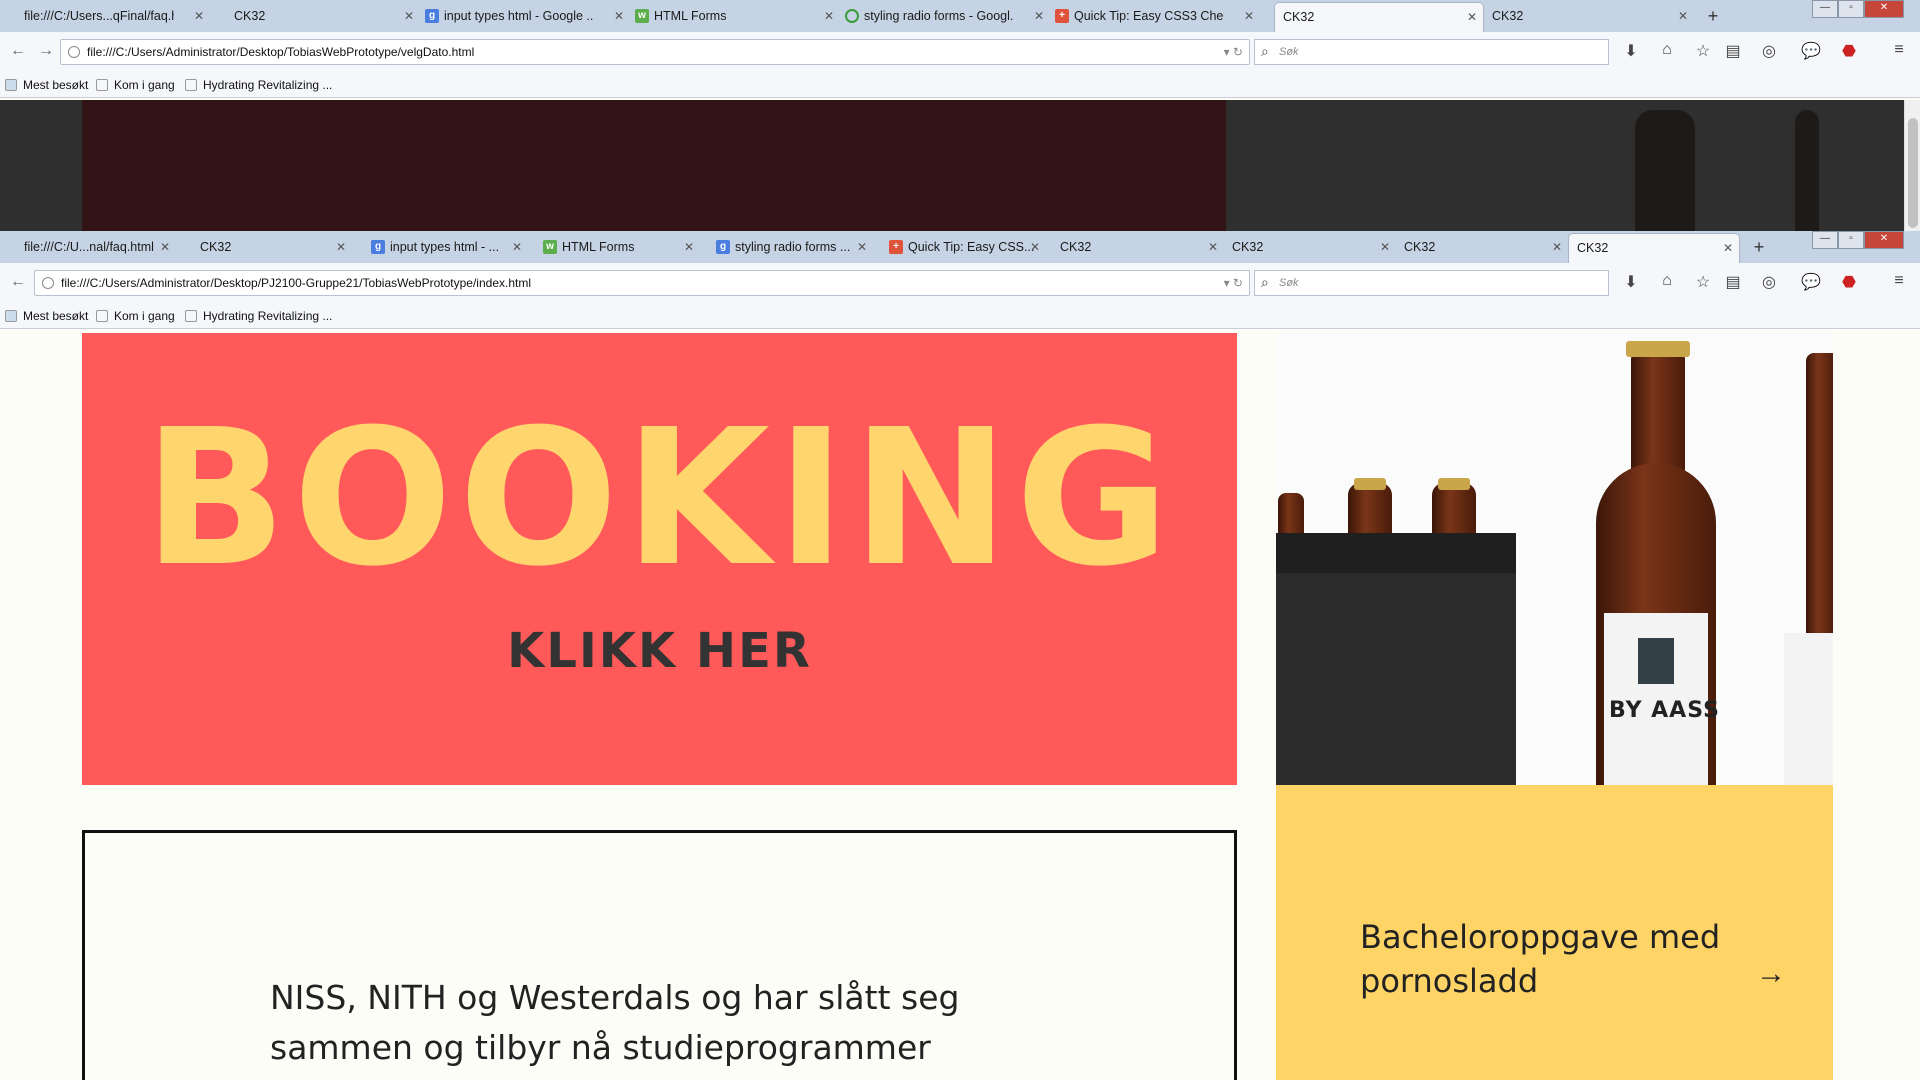 The width and height of the screenshot is (1920, 1080). What do you see at coordinates (1379, 17) in the screenshot?
I see `back-tab-7: CK32 ✕` at bounding box center [1379, 17].